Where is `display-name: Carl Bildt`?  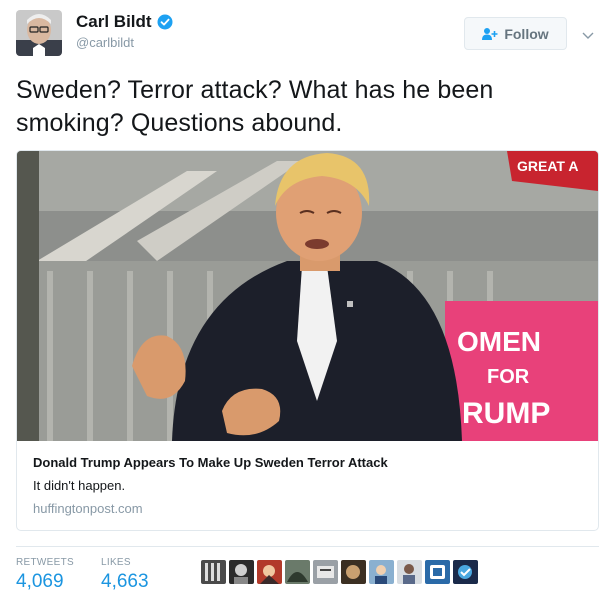 display-name: Carl Bildt is located at coordinates (114, 22).